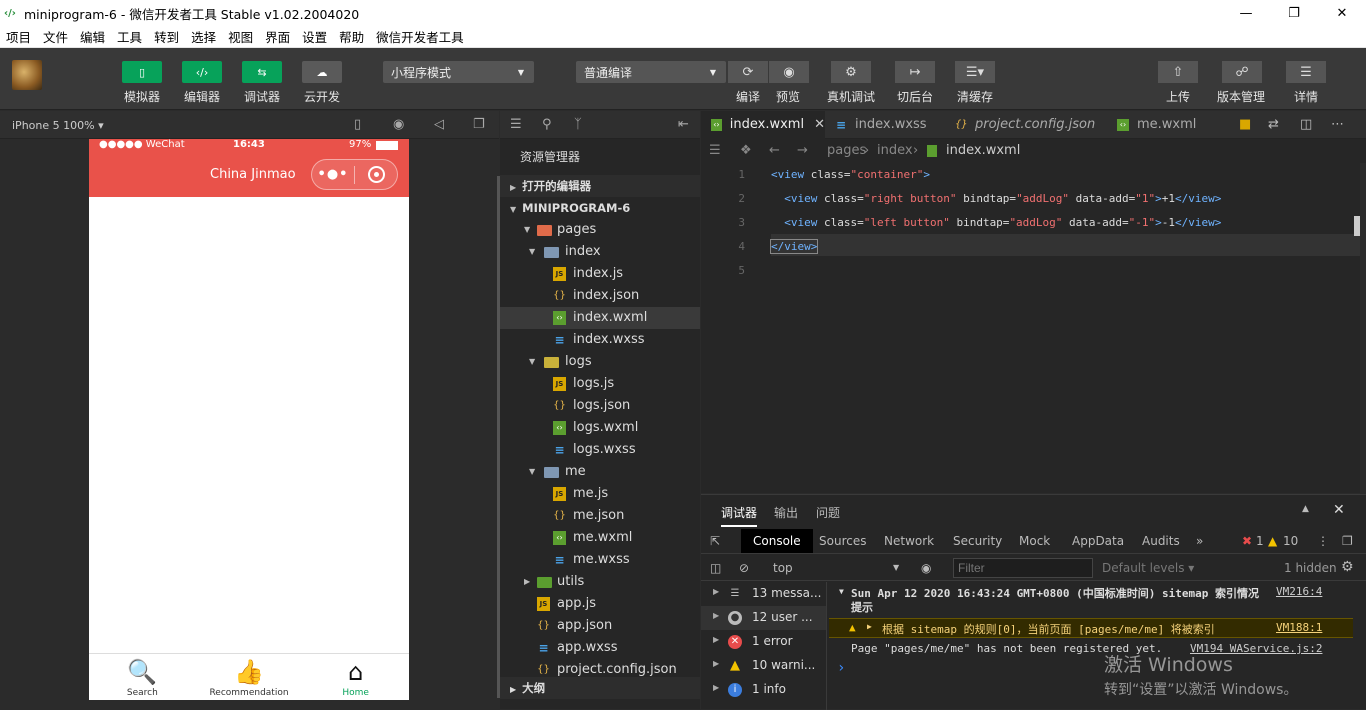 This screenshot has height=710, width=1366. What do you see at coordinates (142, 83) in the screenshot?
I see `simulator-button: ▯ 模拟器` at bounding box center [142, 83].